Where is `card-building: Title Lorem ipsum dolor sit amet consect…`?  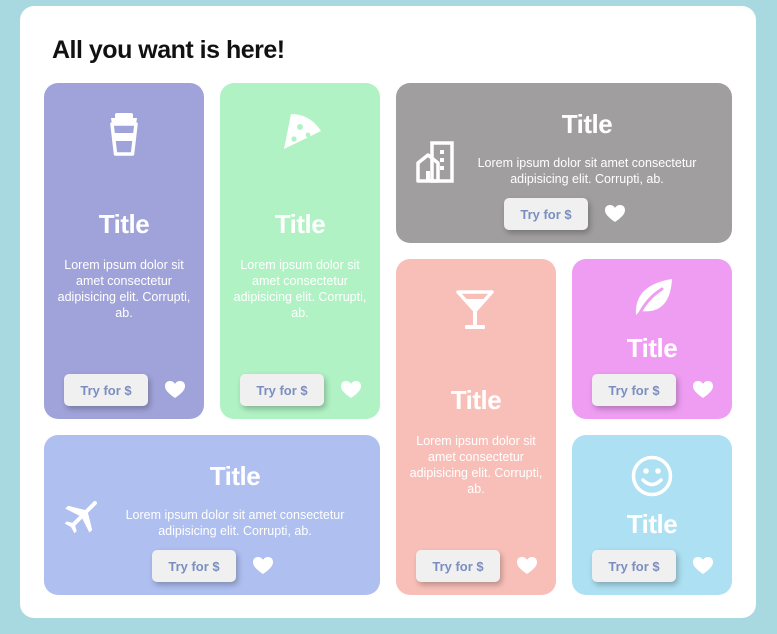
card-building: Title Lorem ipsum dolor sit amet consect… is located at coordinates (564, 163).